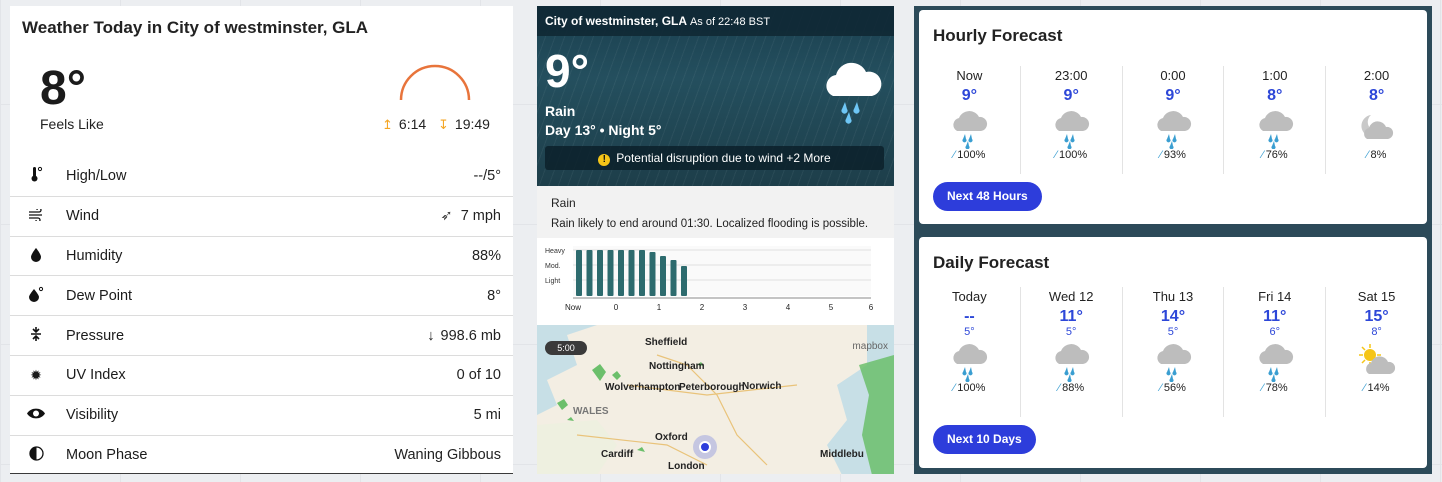 This screenshot has height=482, width=1442. What do you see at coordinates (715, 21) in the screenshot?
I see `location-header: City of westminster, GLA As of 22:48 BST` at bounding box center [715, 21].